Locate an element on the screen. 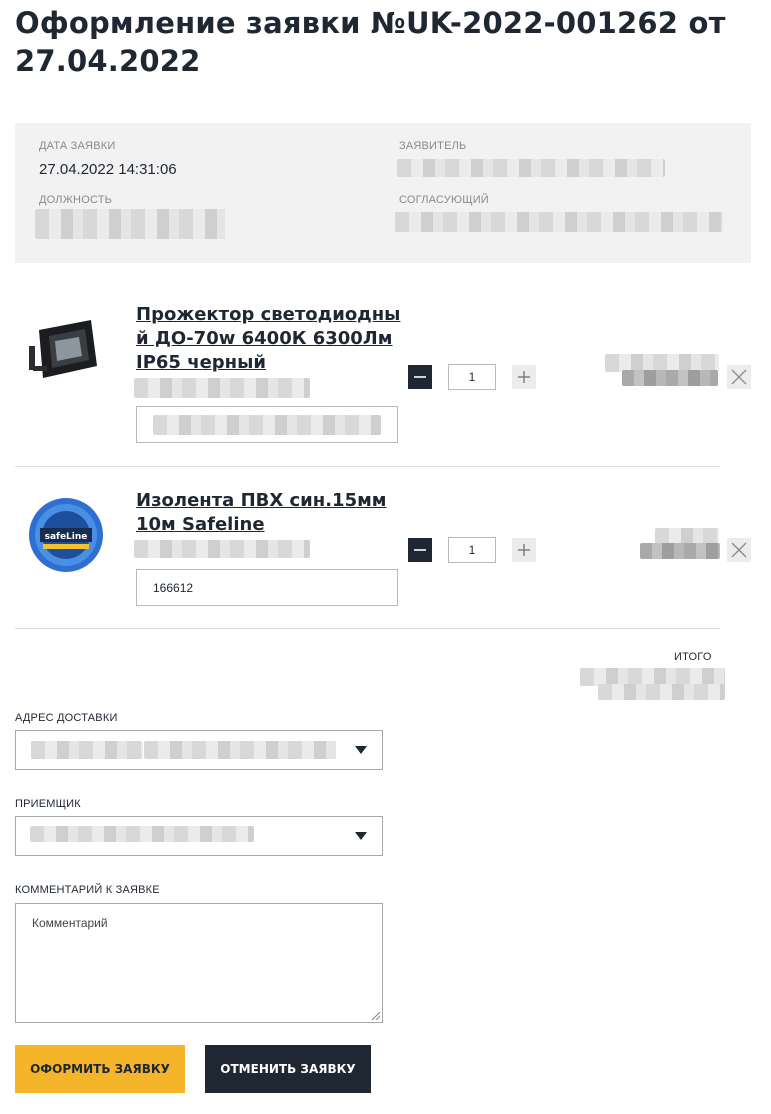 The height and width of the screenshot is (1114, 771). receiver-label: ПРИЕМЩИК is located at coordinates (48, 804).